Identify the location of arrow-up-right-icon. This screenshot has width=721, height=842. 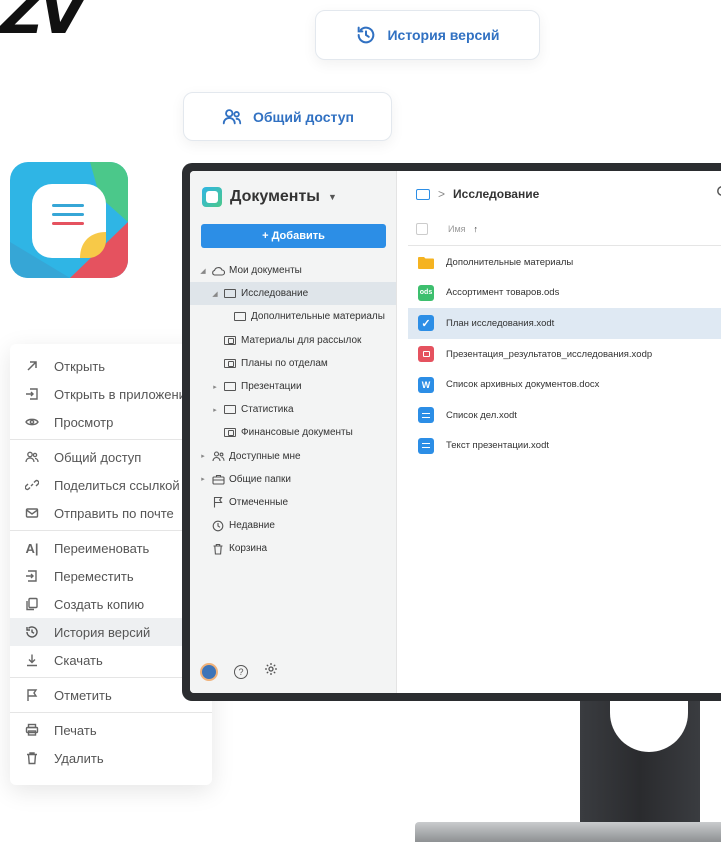
(32, 366).